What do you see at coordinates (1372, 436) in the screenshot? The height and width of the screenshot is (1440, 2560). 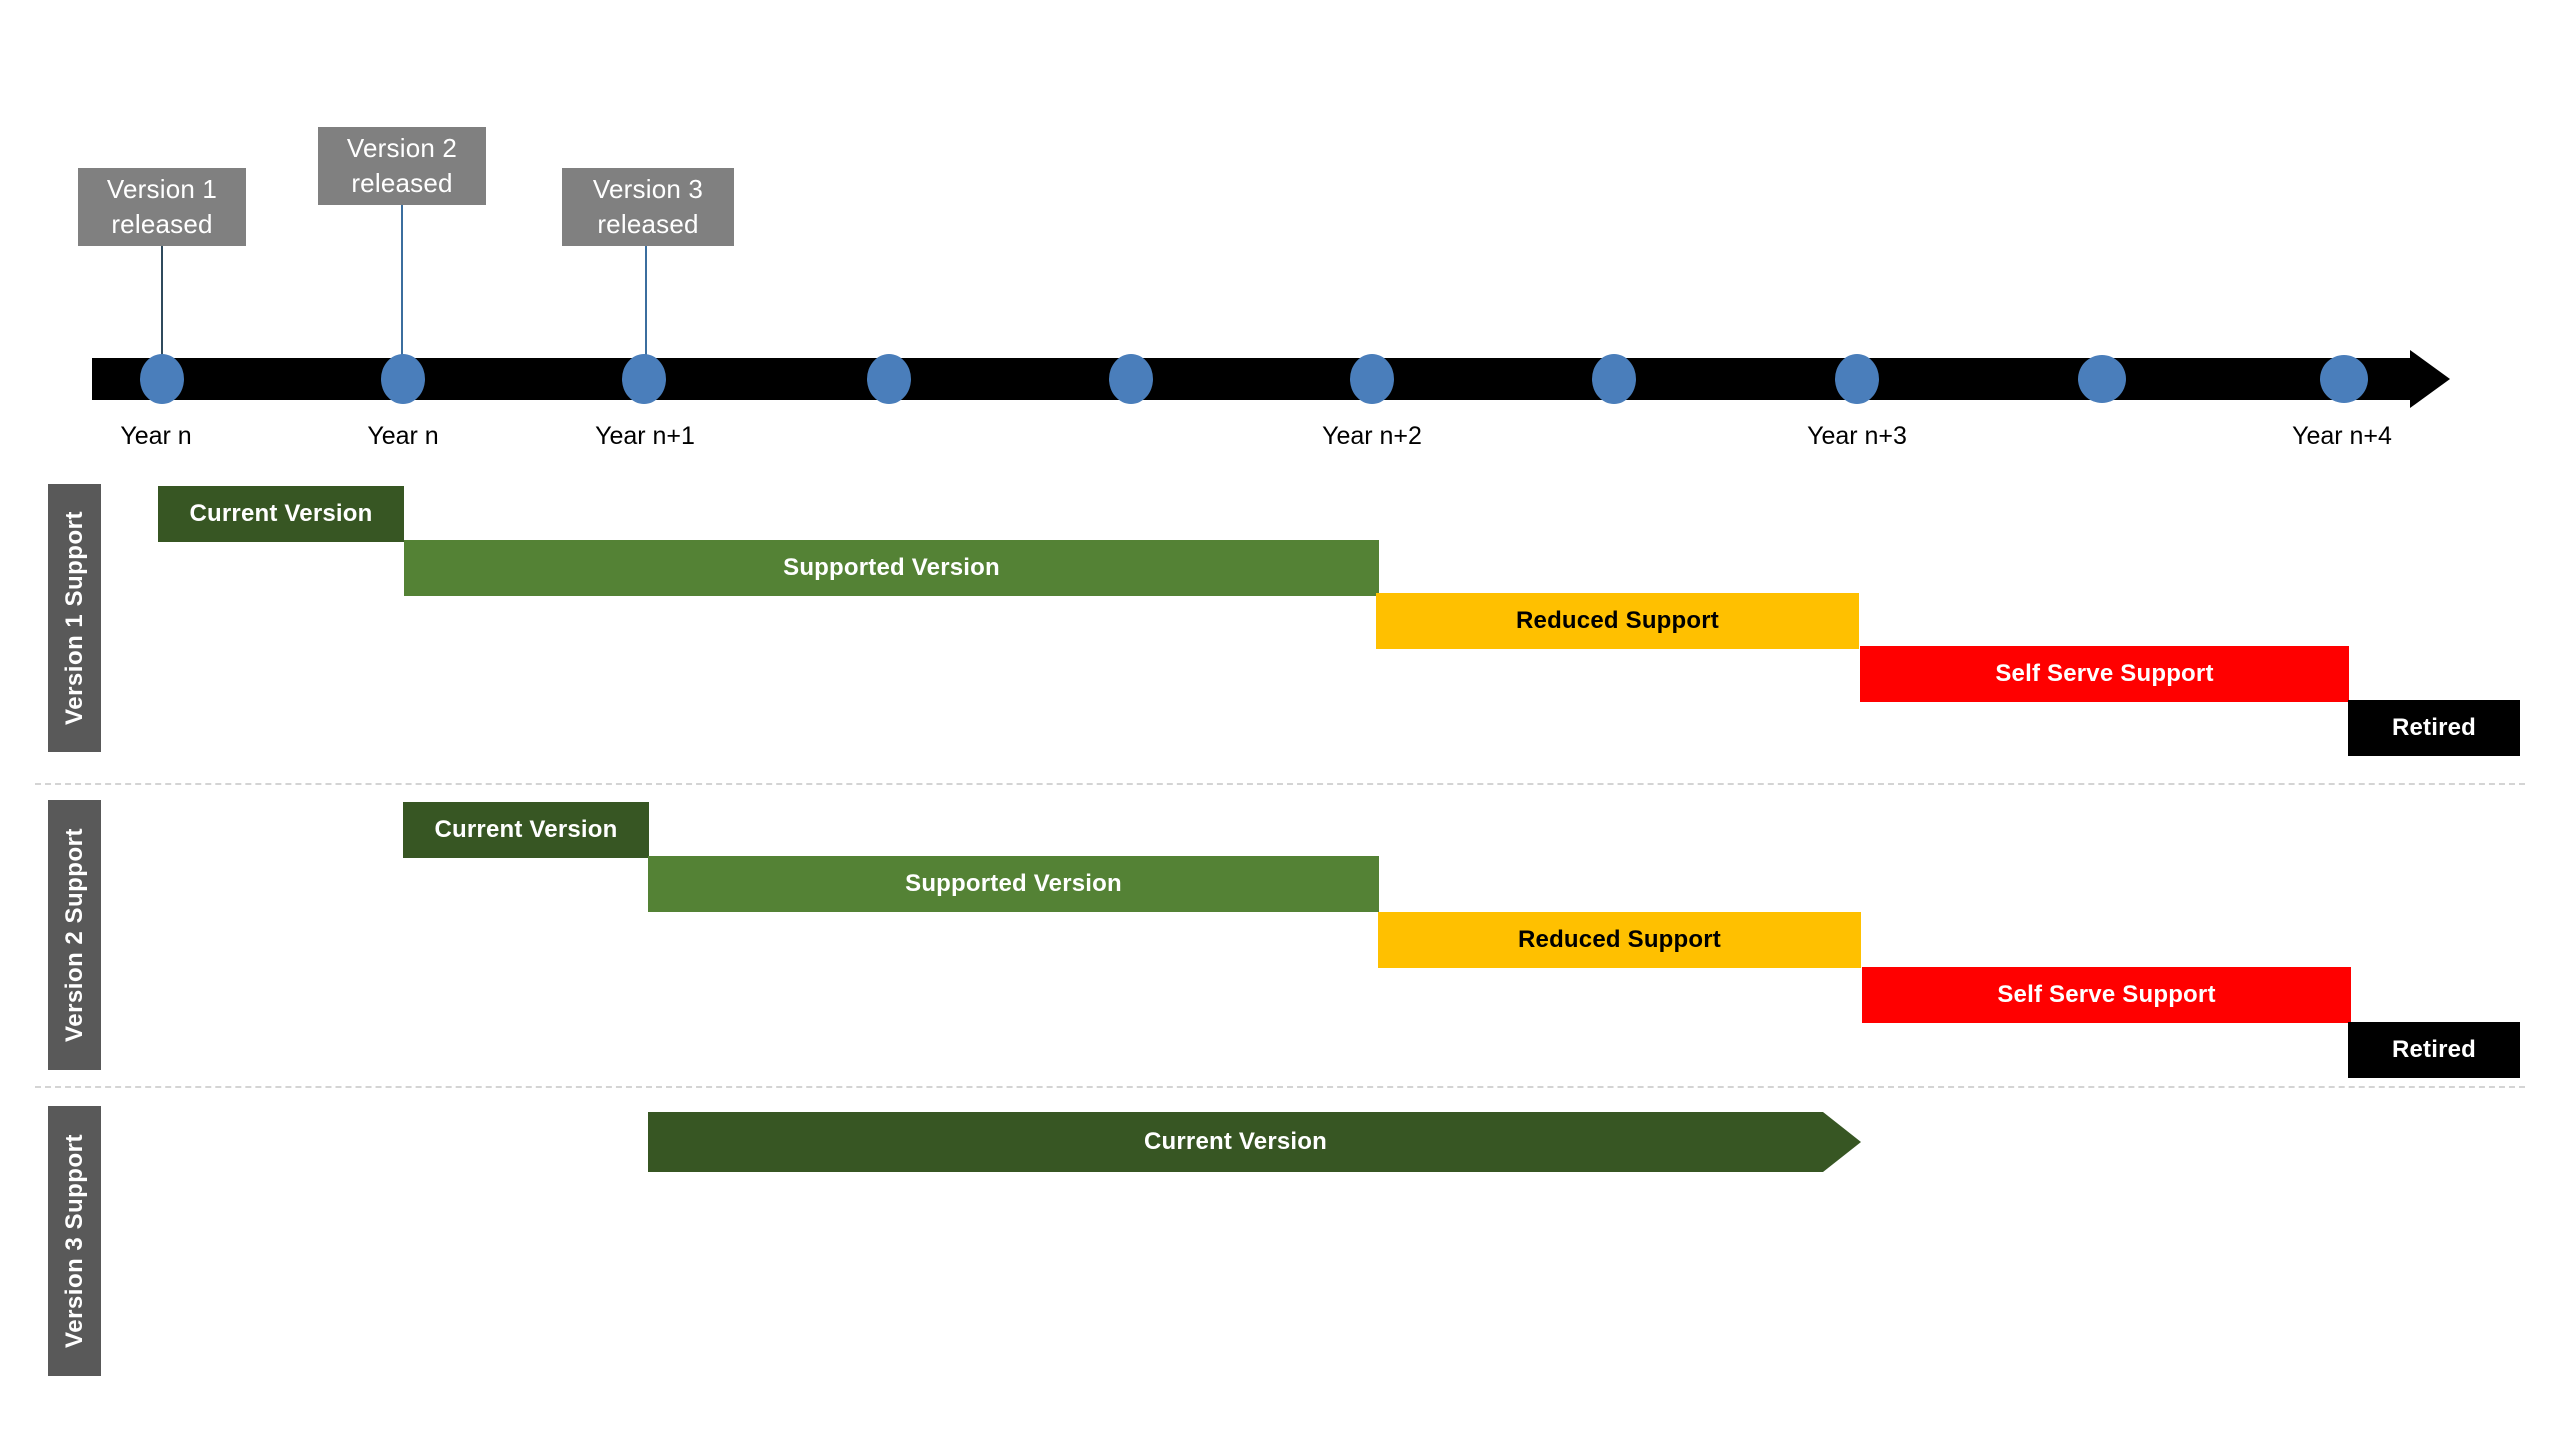 I see `year-label: Year n+2` at bounding box center [1372, 436].